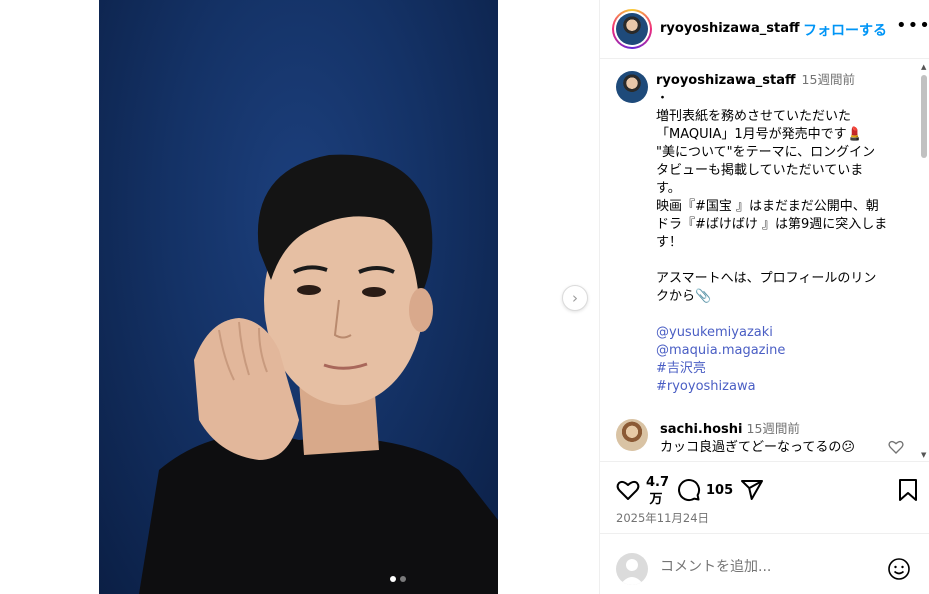  What do you see at coordinates (656, 499) in the screenshot?
I see `like-count-unit: 万` at bounding box center [656, 499].